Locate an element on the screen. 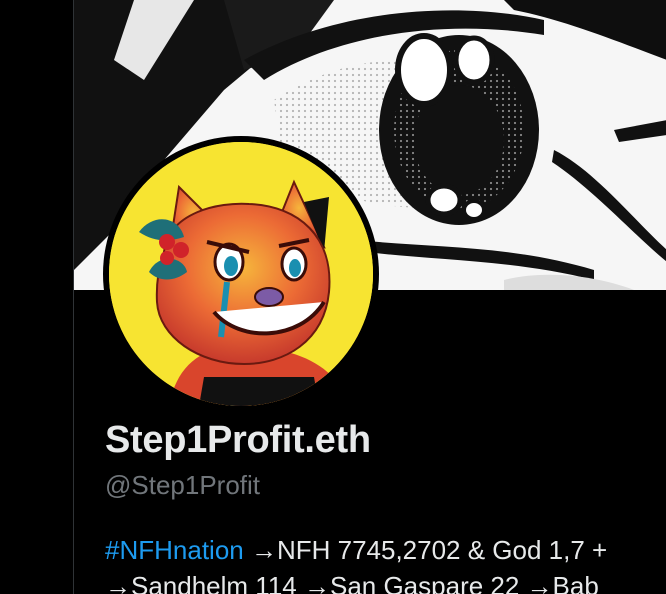 This screenshot has height=594, width=666. display-name: Step1Profit.eth is located at coordinates (238, 440).